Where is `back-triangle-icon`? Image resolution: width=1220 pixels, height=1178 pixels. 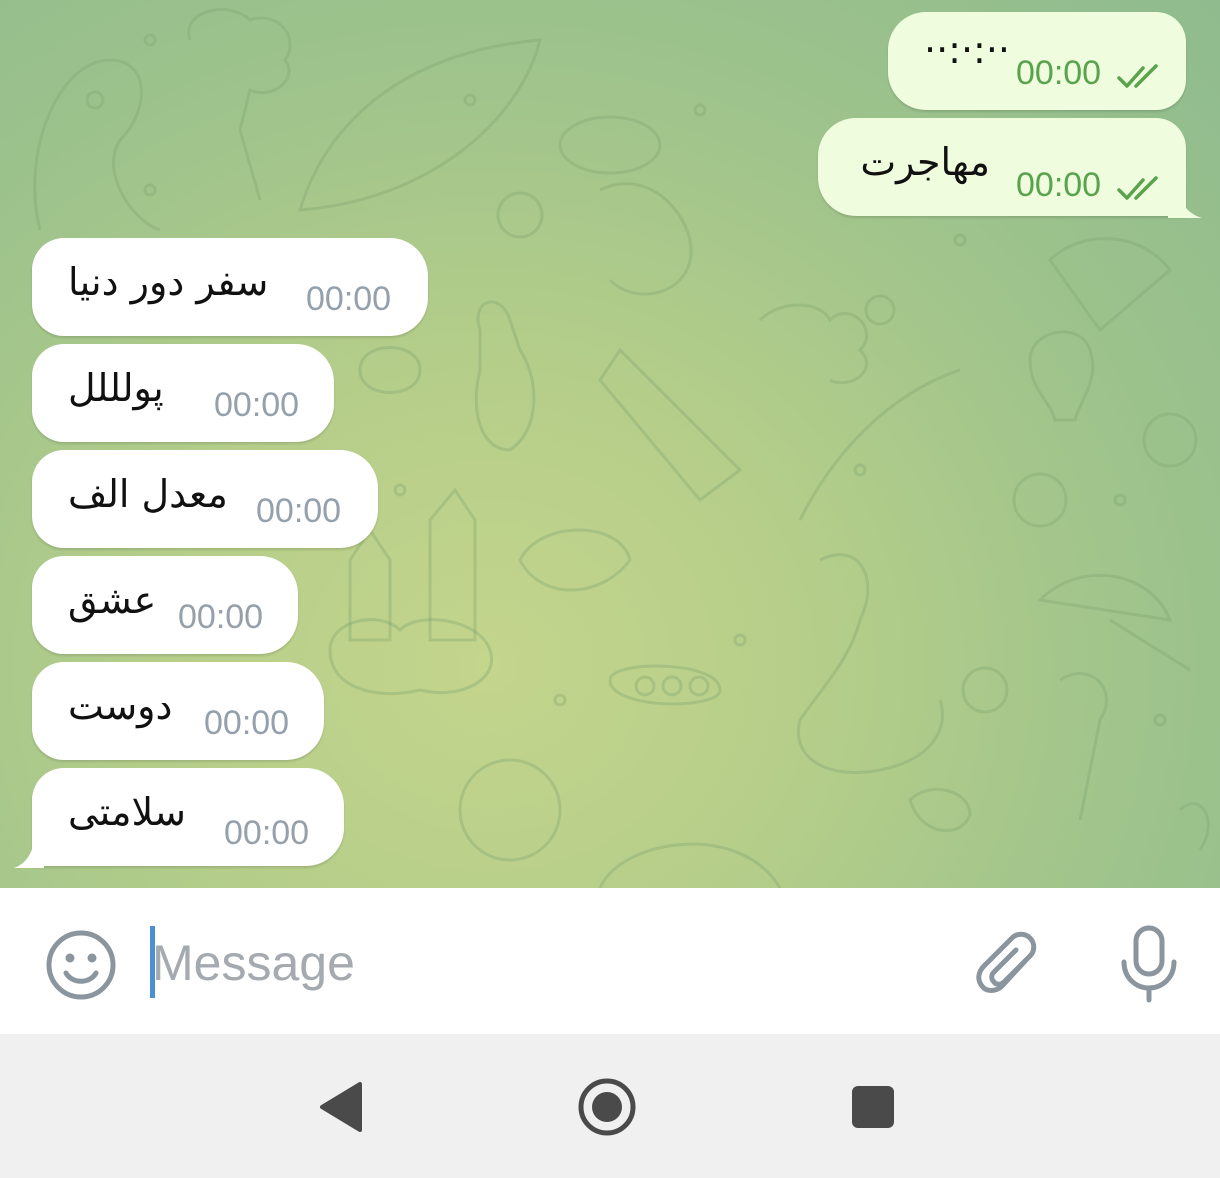 back-triangle-icon is located at coordinates (341, 1107).